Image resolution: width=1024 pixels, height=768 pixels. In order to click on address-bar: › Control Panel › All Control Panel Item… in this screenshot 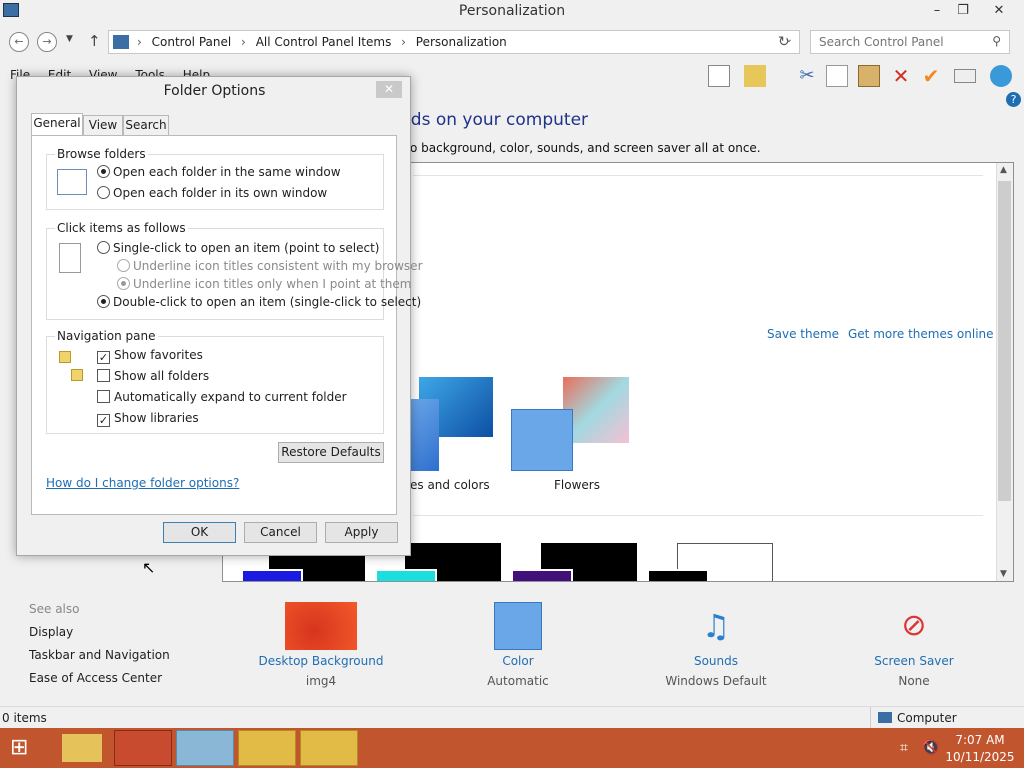, I will do `click(454, 42)`.